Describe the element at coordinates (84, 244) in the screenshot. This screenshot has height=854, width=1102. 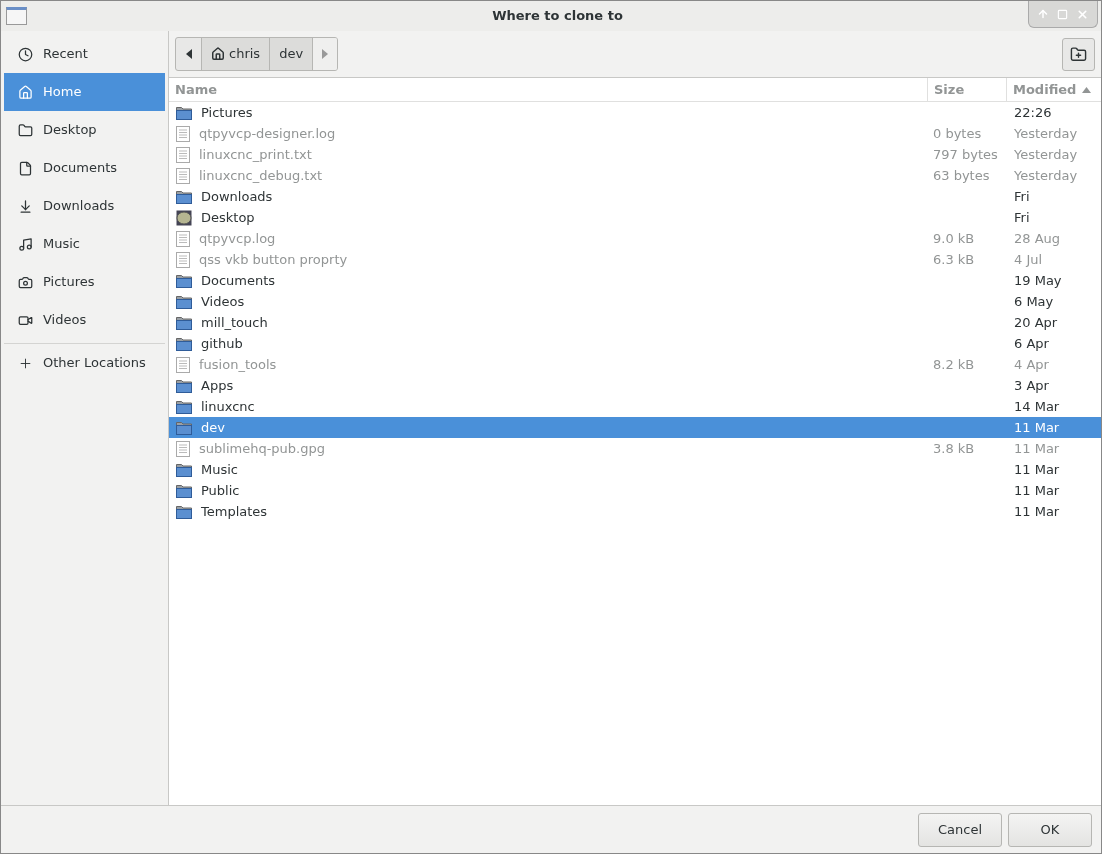
I see `sidebar-item: Music` at that location.